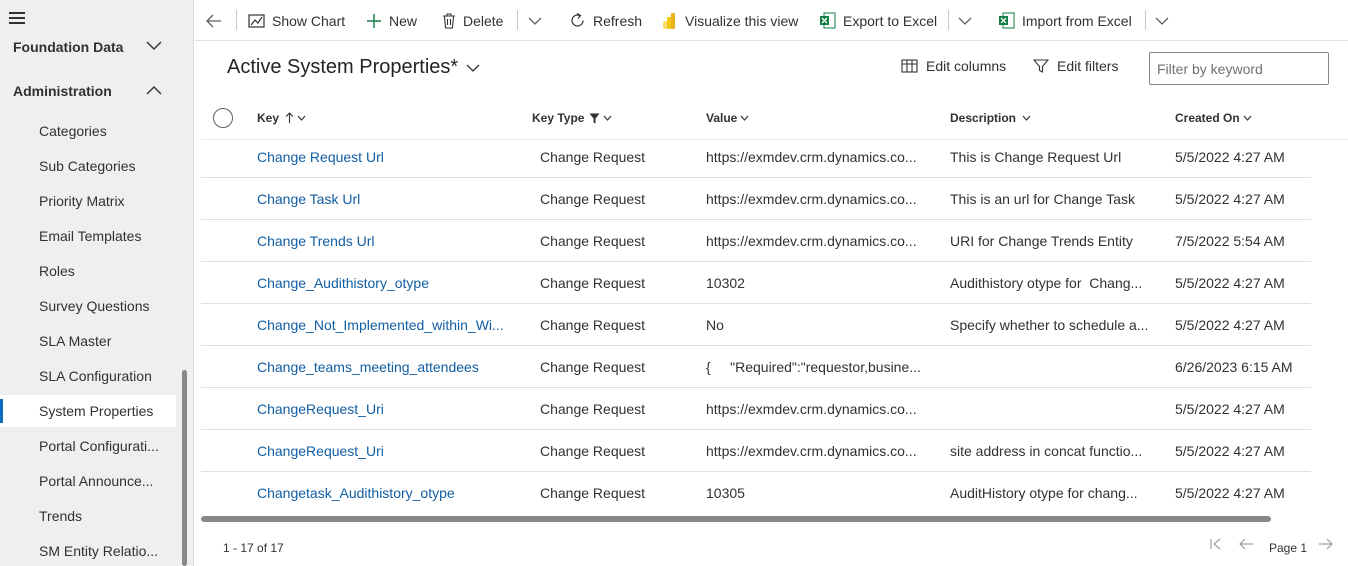  Describe the element at coordinates (217, 20) in the screenshot. I see `back-button` at that location.